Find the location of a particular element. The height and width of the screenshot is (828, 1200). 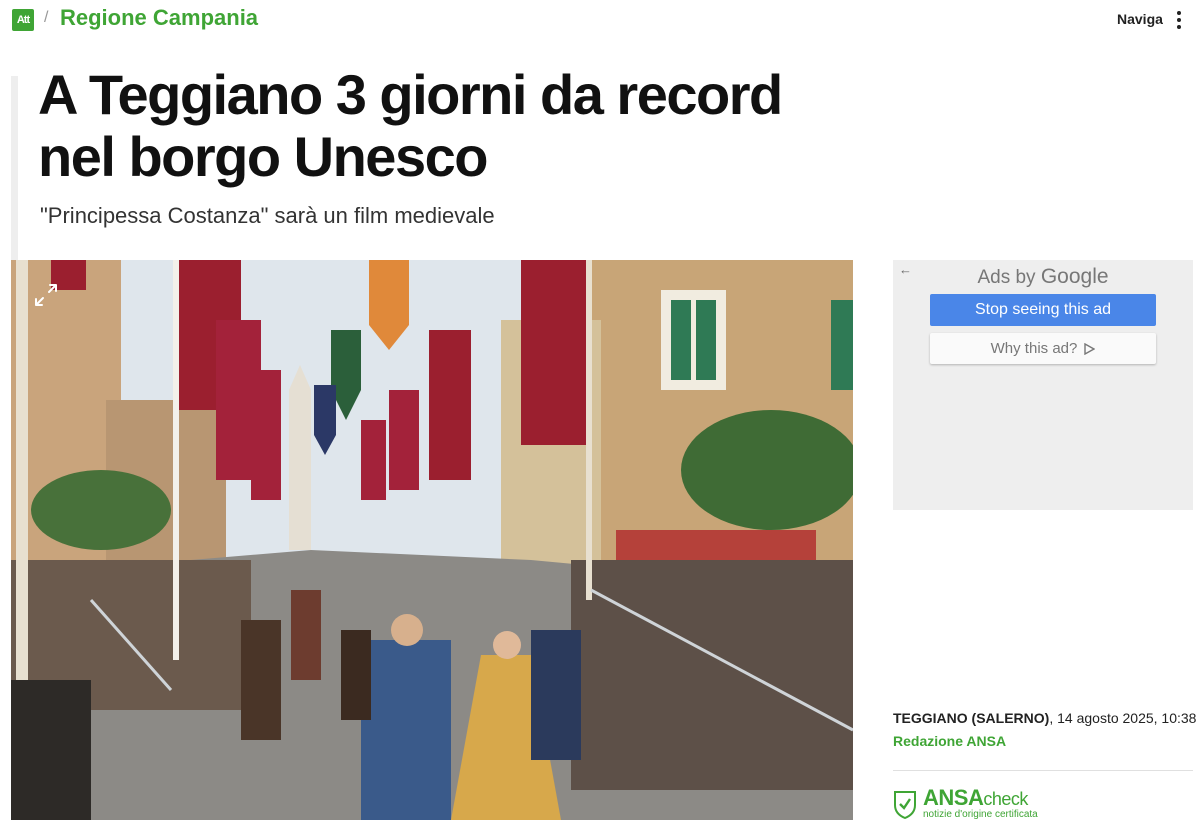

ansa-check-tagline: notizie d'origine certificata is located at coordinates (980, 814).